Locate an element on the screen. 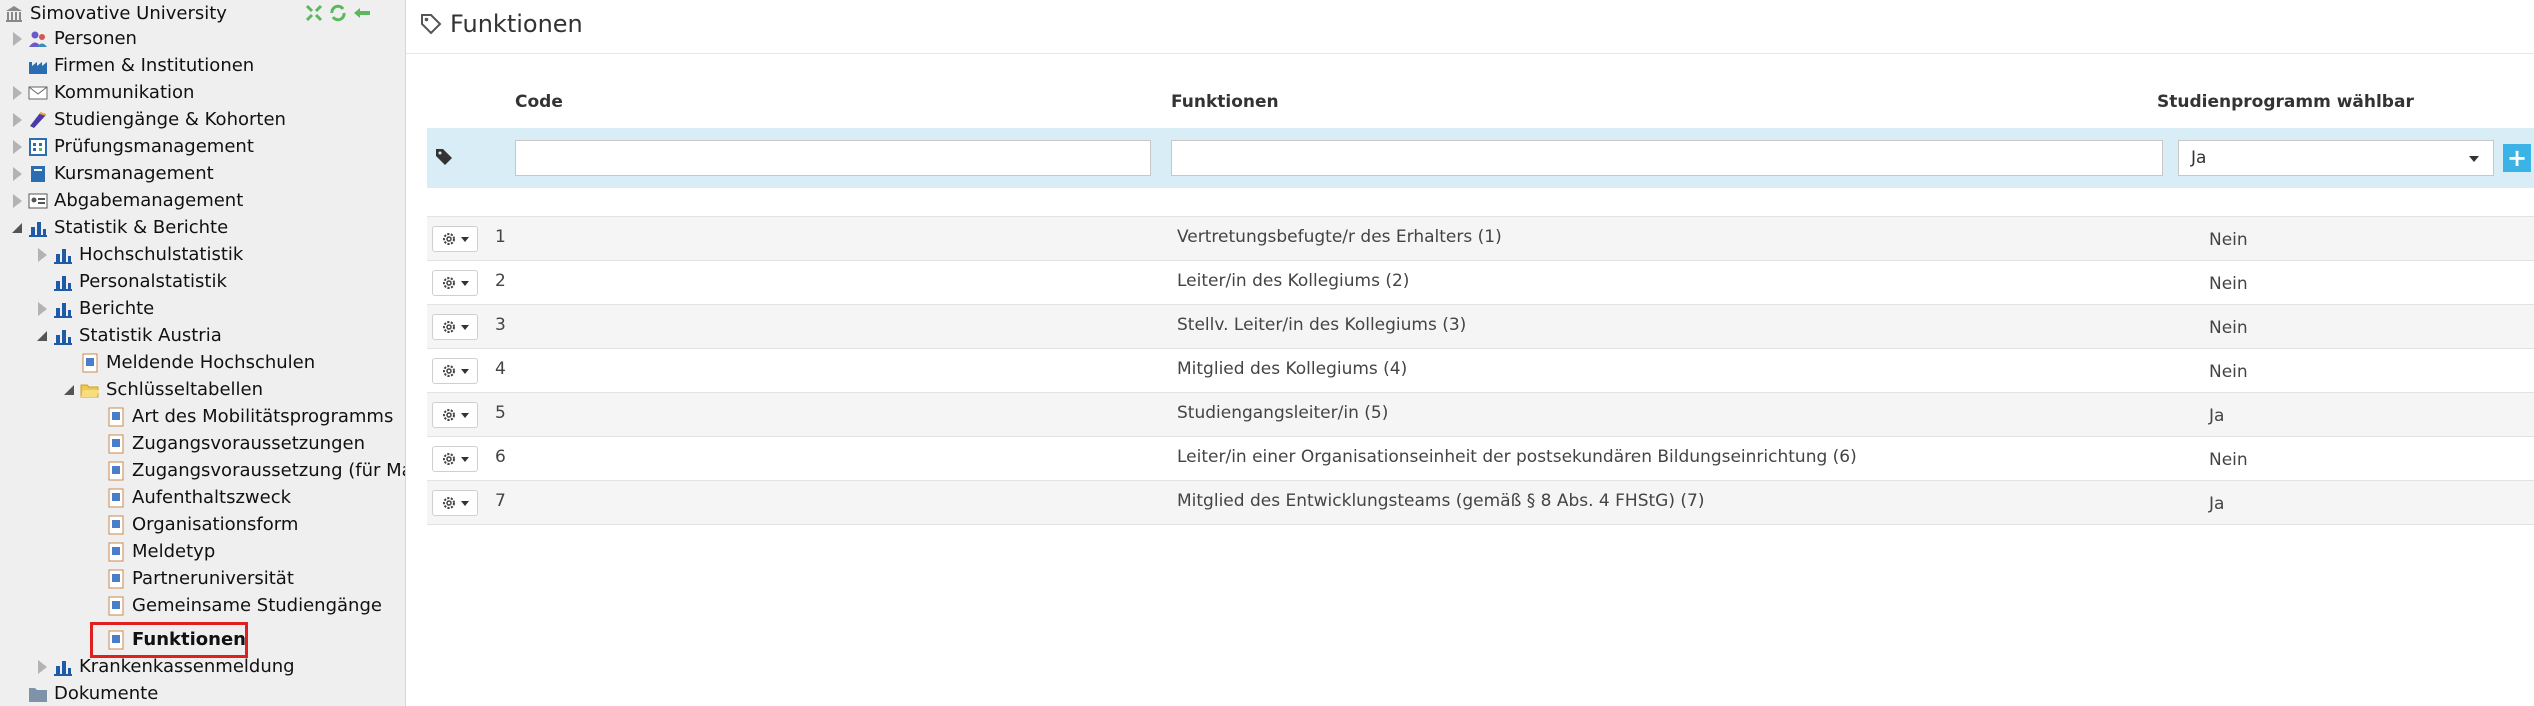 Image resolution: width=2534 pixels, height=706 pixels. sidebar-item-label: Dokumente is located at coordinates (106, 693).